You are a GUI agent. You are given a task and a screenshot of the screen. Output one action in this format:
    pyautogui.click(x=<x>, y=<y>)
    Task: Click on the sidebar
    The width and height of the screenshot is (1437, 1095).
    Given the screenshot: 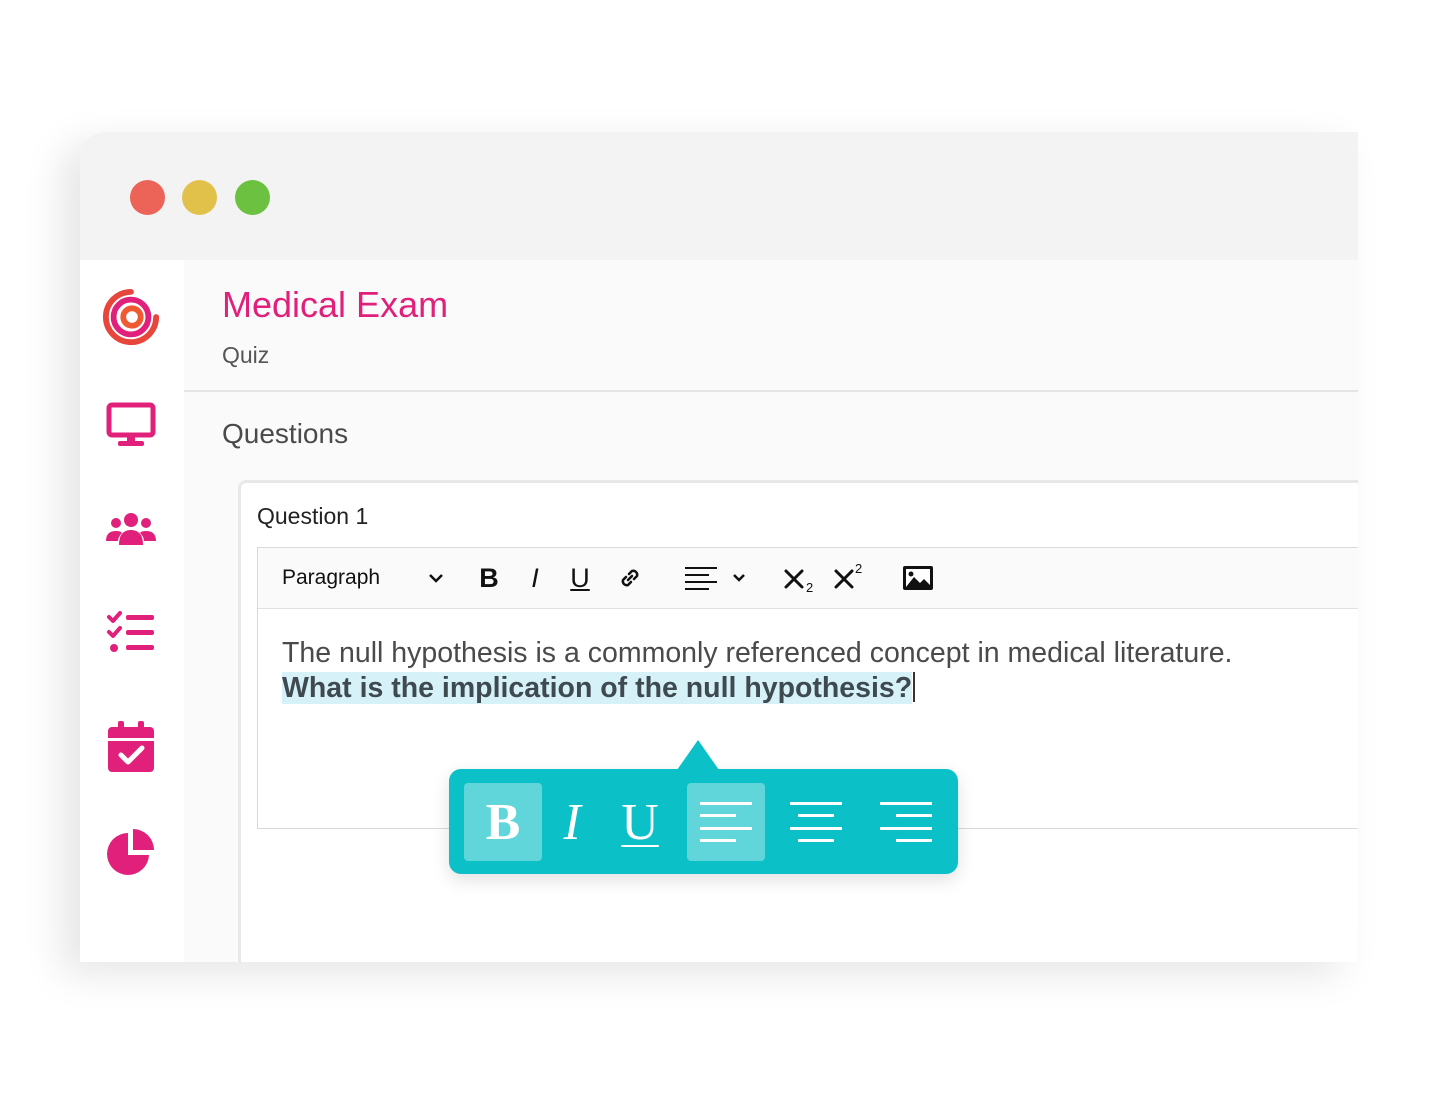 What is the action you would take?
    pyautogui.click(x=132, y=611)
    